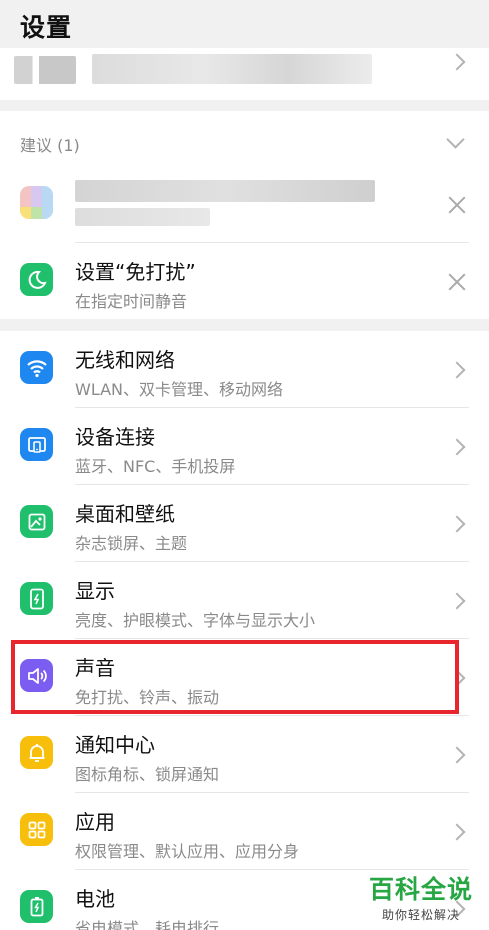 The width and height of the screenshot is (489, 930). I want to click on settings-item-label: 设备连接, so click(115, 437).